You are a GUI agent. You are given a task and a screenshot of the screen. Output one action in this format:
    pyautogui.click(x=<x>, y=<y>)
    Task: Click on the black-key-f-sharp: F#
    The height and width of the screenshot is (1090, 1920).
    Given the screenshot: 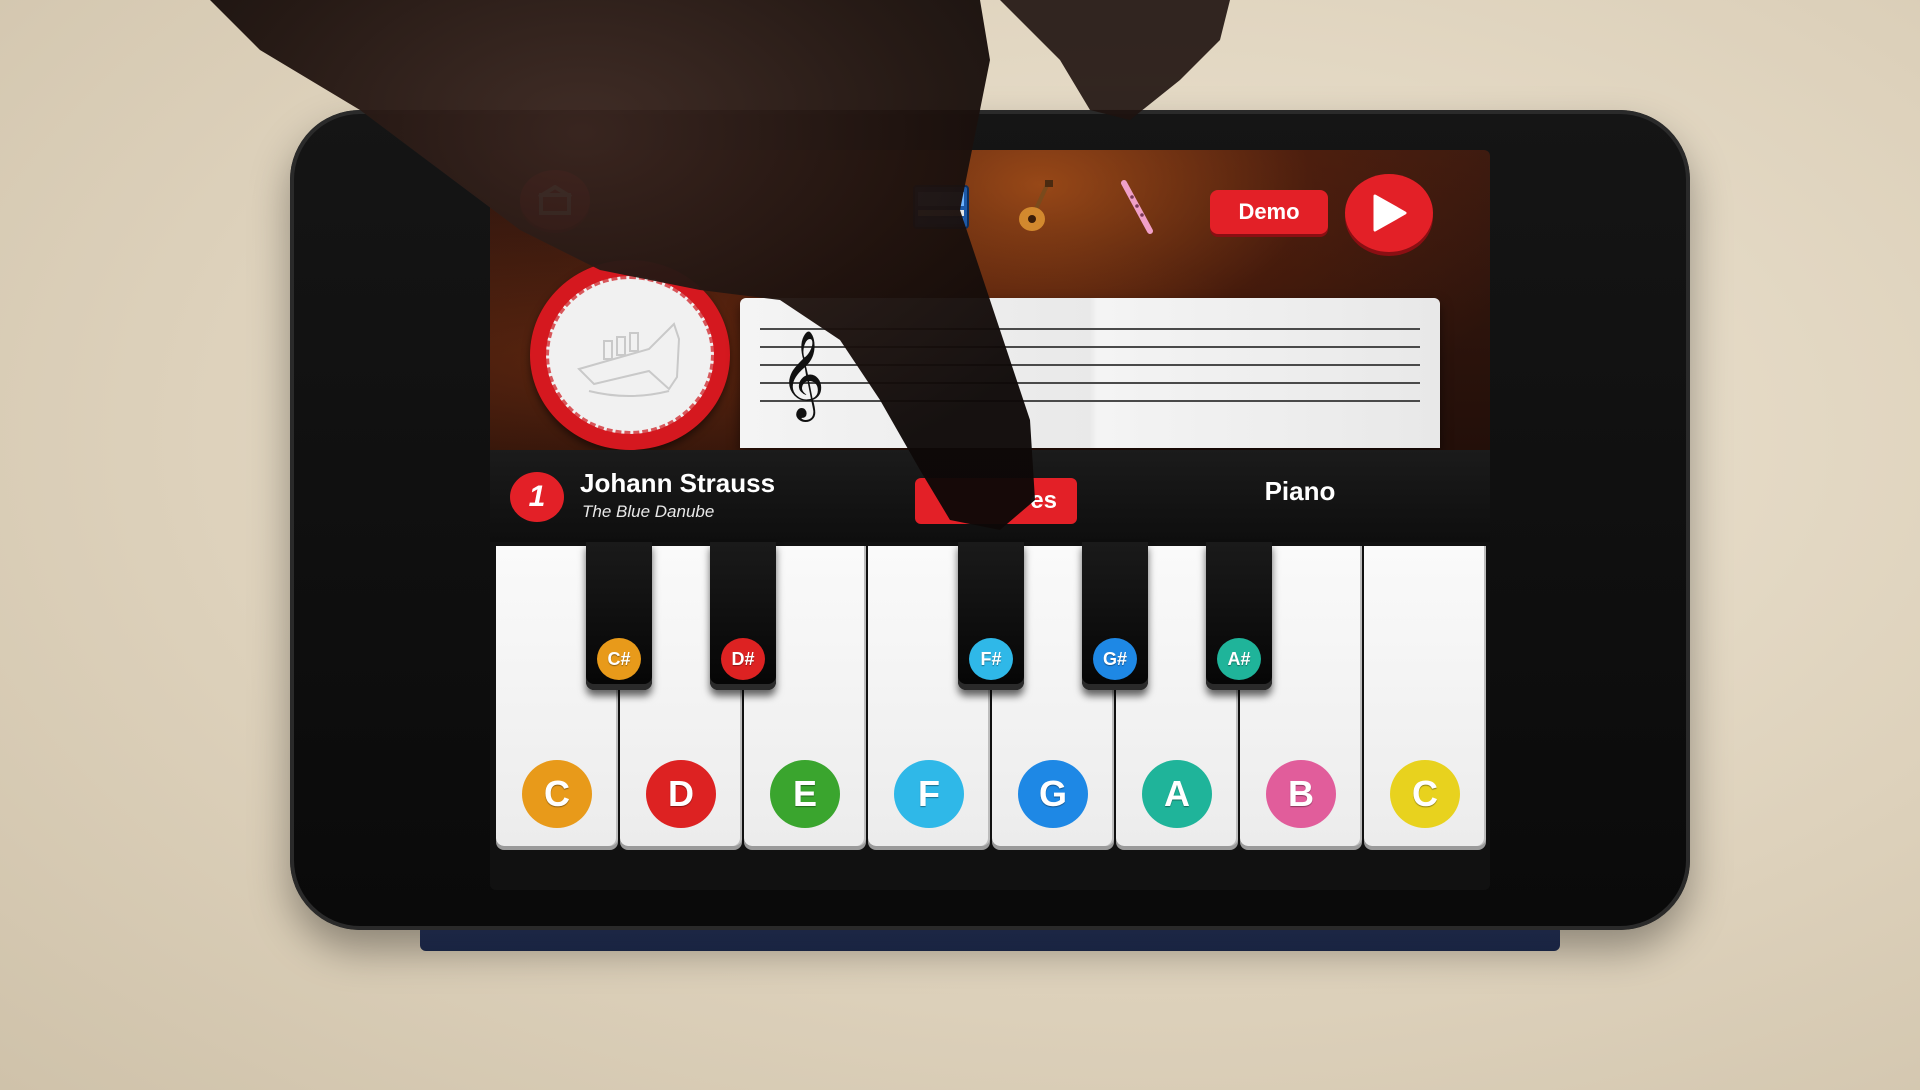 What is the action you would take?
    pyautogui.click(x=991, y=616)
    